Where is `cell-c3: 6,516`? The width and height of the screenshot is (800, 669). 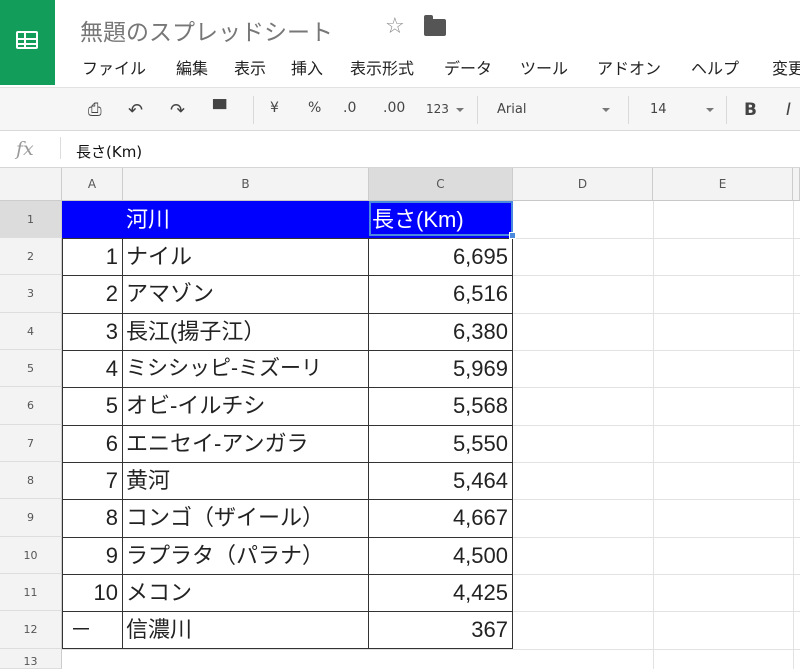
cell-c3: 6,516 is located at coordinates (441, 294).